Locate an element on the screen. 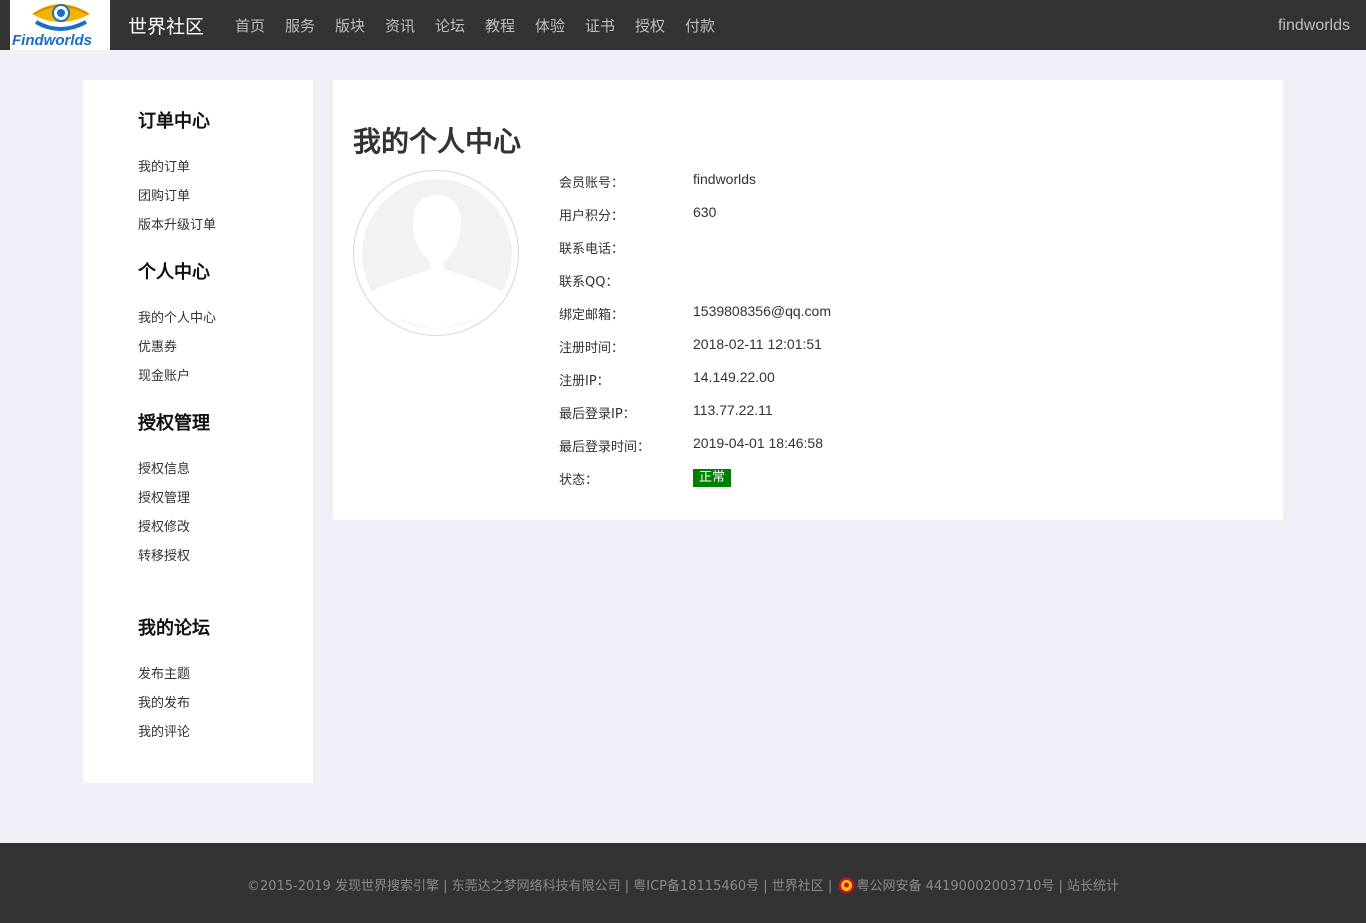 The height and width of the screenshot is (923, 1366). avatar is located at coordinates (436, 253).